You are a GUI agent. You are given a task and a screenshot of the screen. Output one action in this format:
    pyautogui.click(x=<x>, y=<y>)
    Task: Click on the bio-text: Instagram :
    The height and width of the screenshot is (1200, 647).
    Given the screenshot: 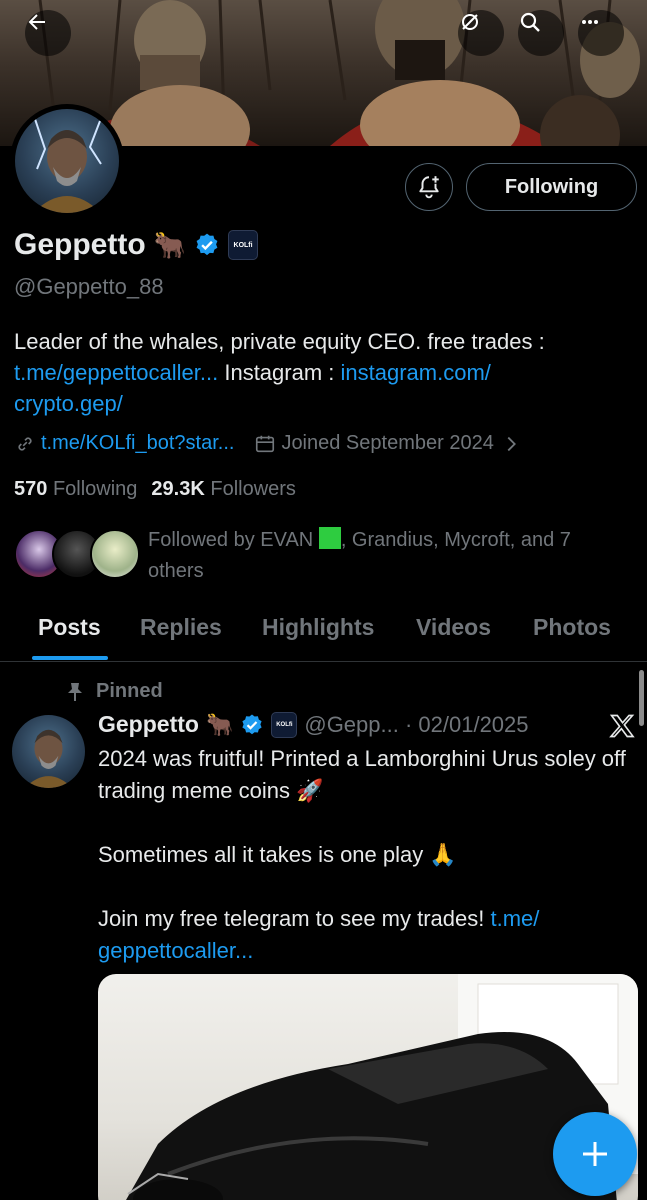 What is the action you would take?
    pyautogui.click(x=279, y=372)
    